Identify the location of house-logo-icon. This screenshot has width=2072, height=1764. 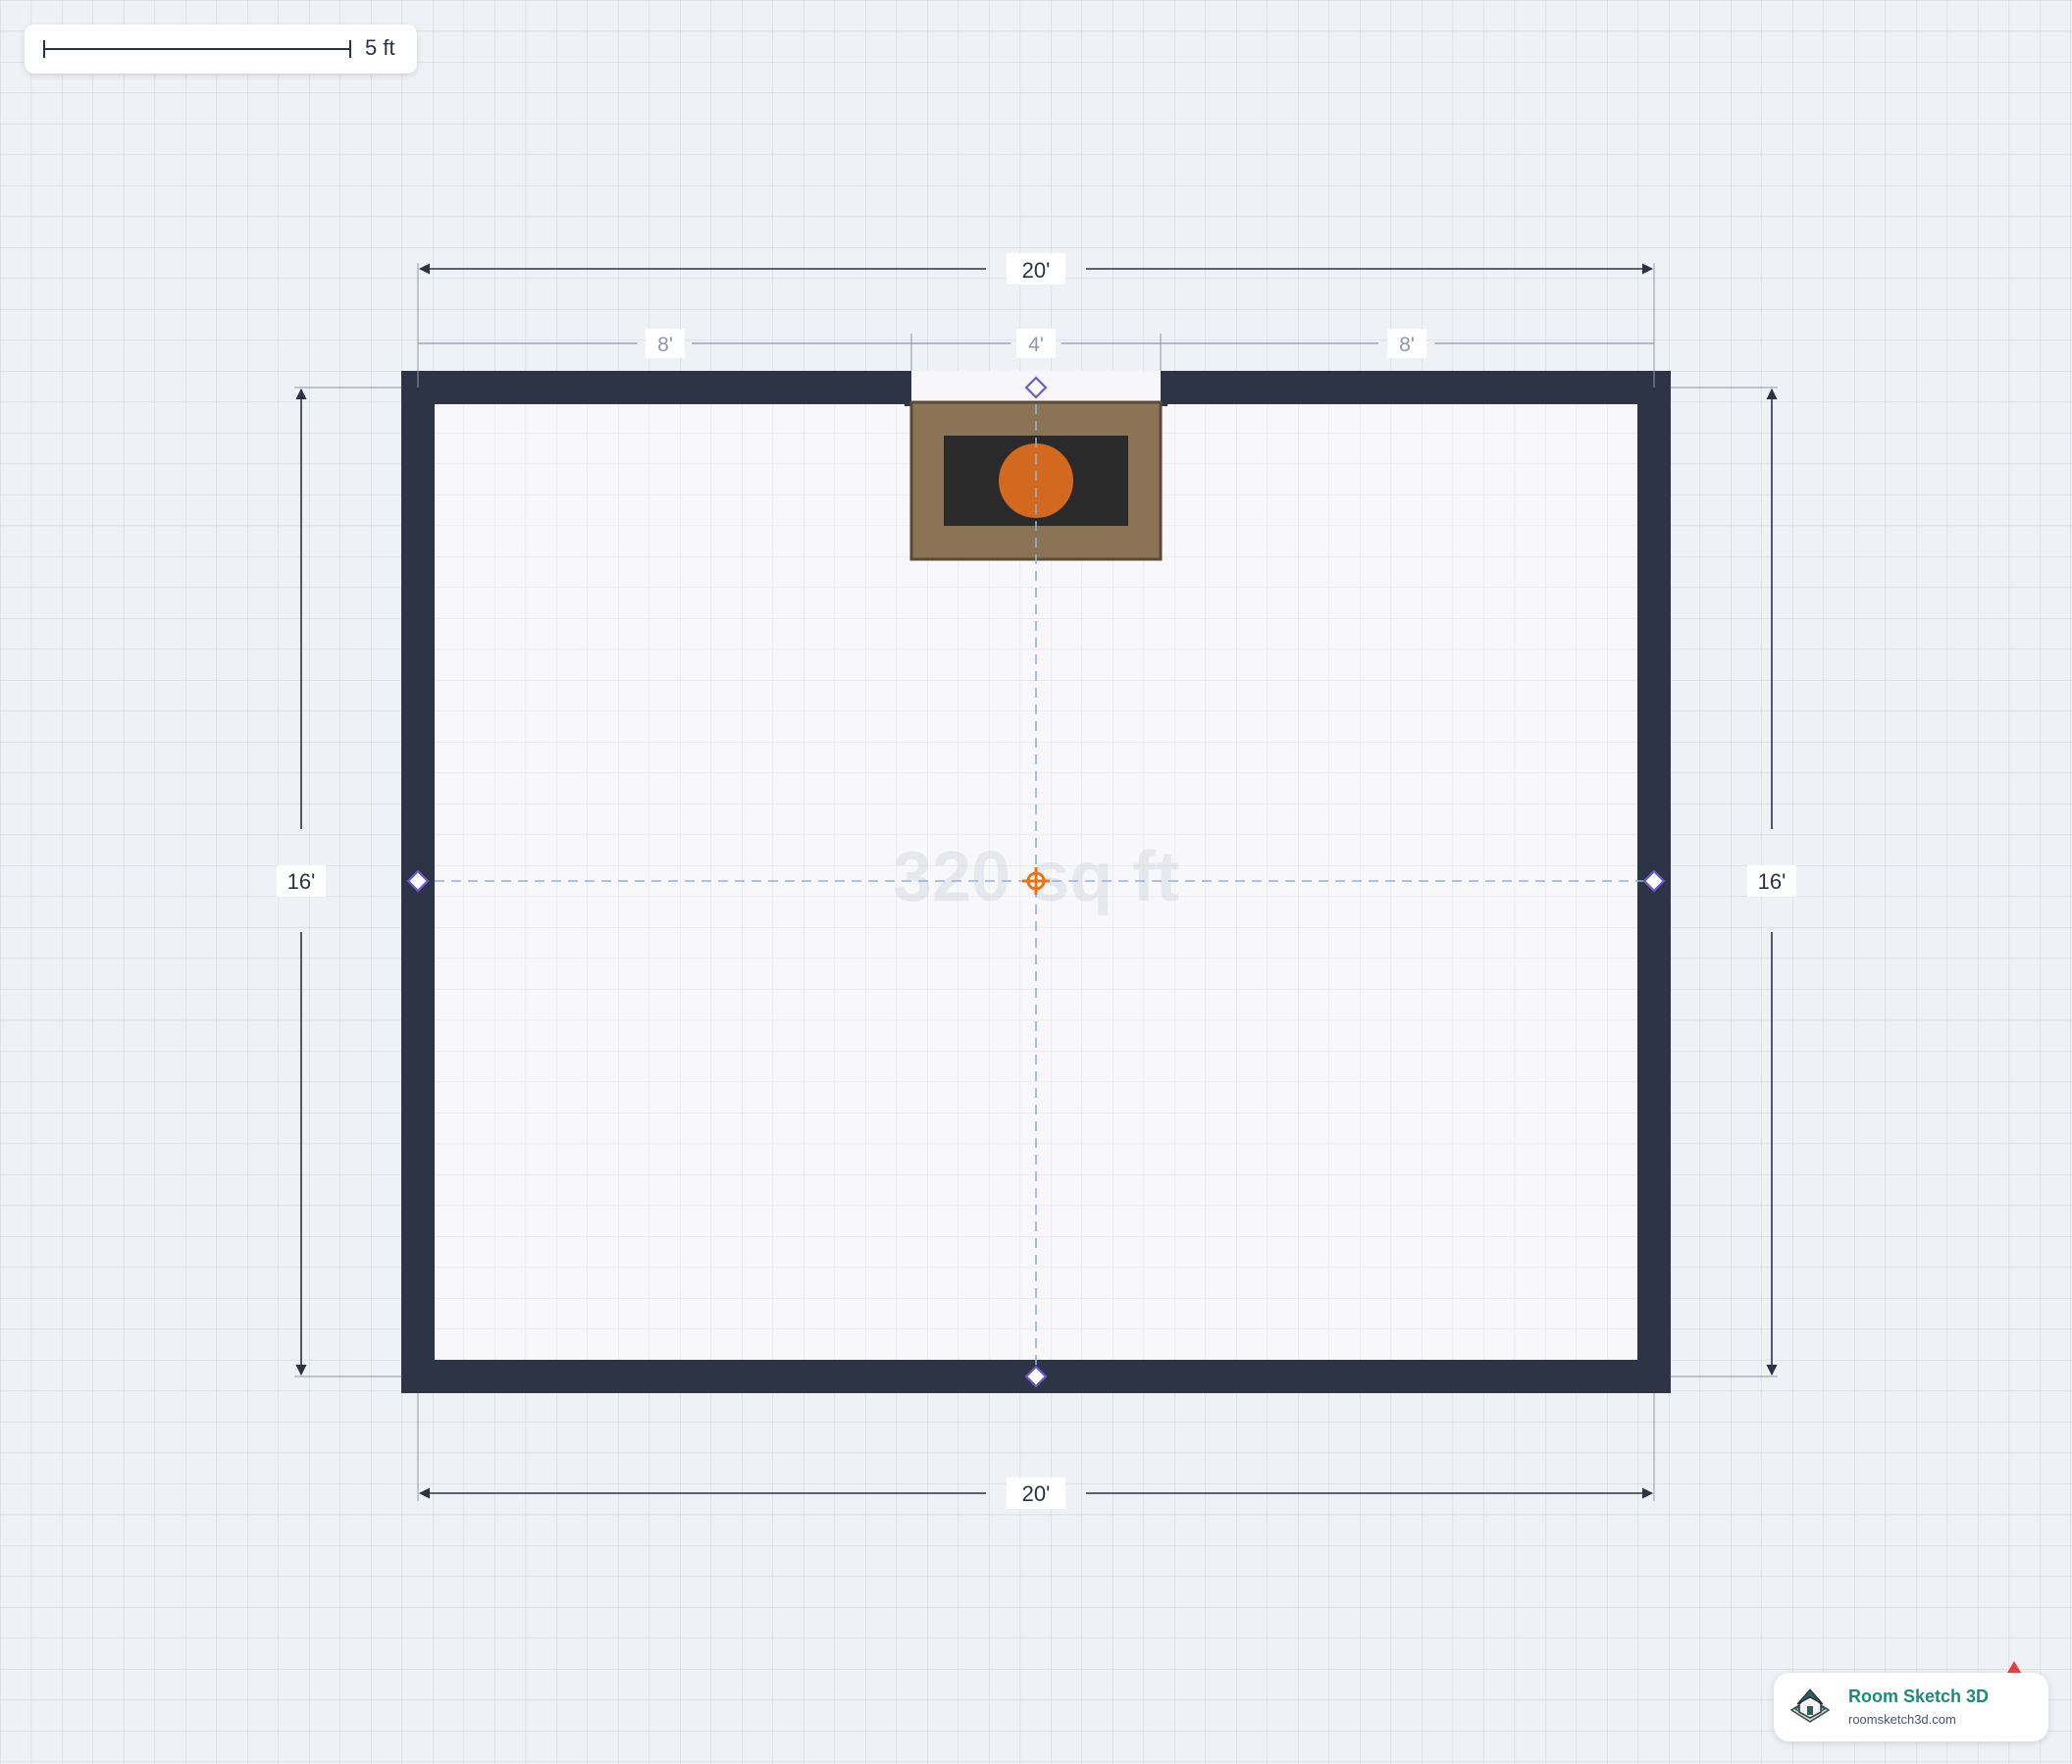
(1810, 1705).